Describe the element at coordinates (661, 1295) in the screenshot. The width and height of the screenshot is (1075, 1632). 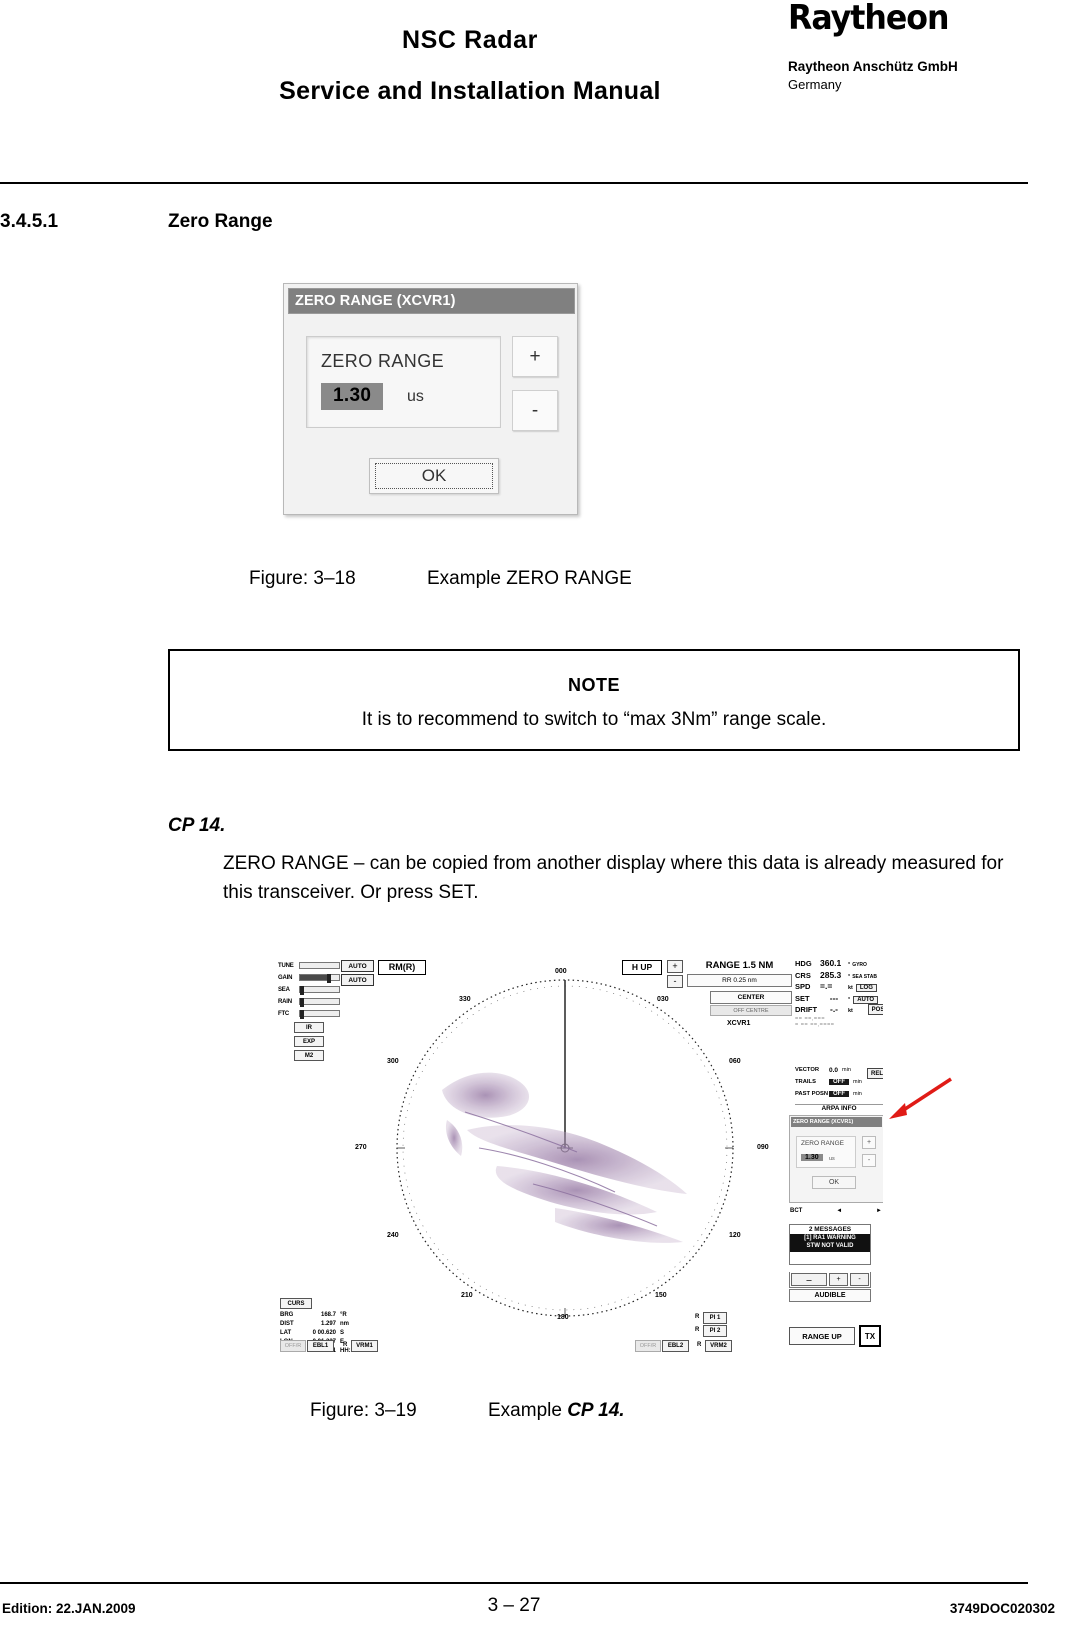
I see `bearing-label-150: 150` at that location.